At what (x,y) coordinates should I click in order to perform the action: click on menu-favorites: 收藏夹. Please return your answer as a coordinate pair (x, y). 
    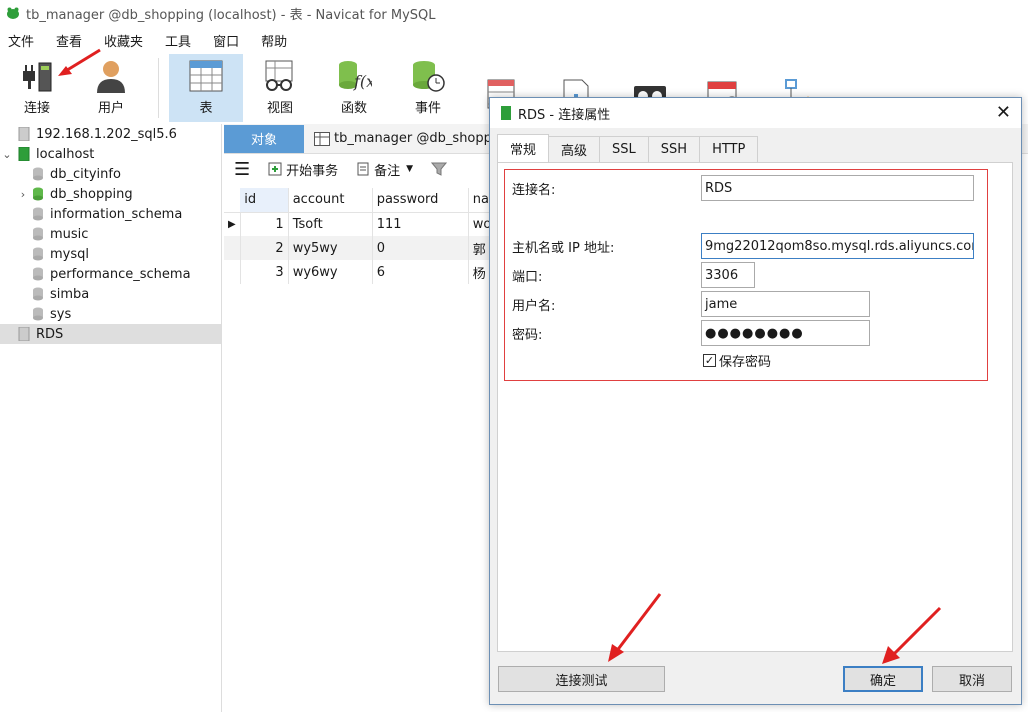
    Looking at the image, I should click on (123, 39).